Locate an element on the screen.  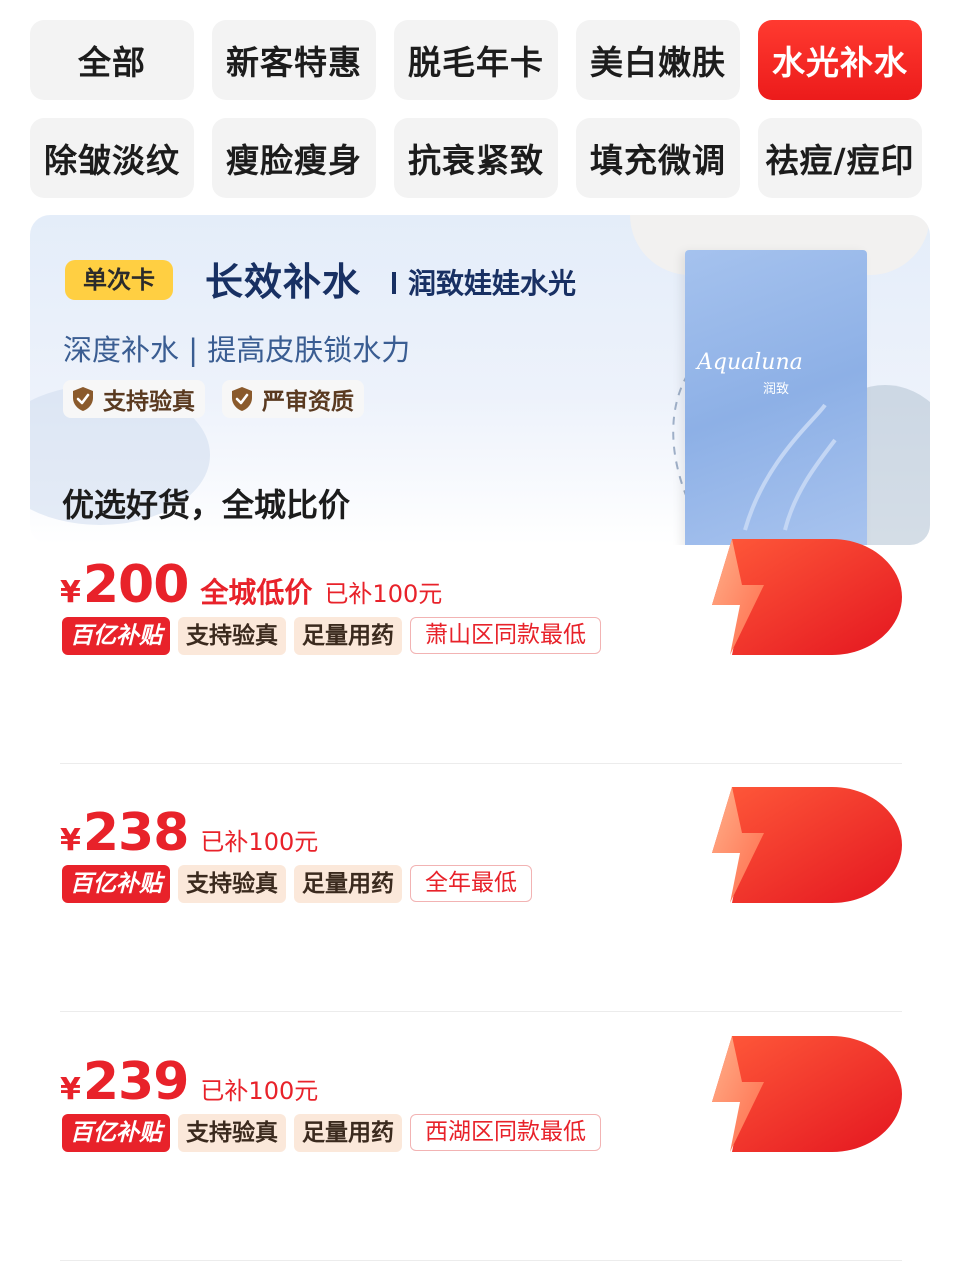
price-row: ¥ 238 已补100元 is located at coordinates (189, 833).